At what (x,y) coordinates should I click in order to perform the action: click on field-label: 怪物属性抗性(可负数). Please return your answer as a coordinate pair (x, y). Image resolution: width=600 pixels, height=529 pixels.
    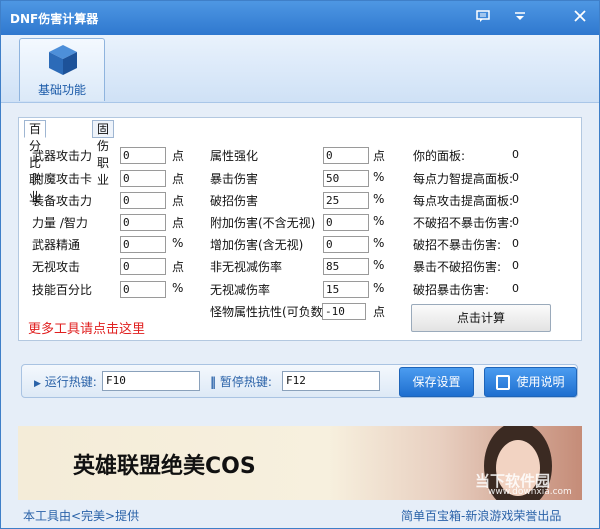
    Looking at the image, I should click on (269, 312).